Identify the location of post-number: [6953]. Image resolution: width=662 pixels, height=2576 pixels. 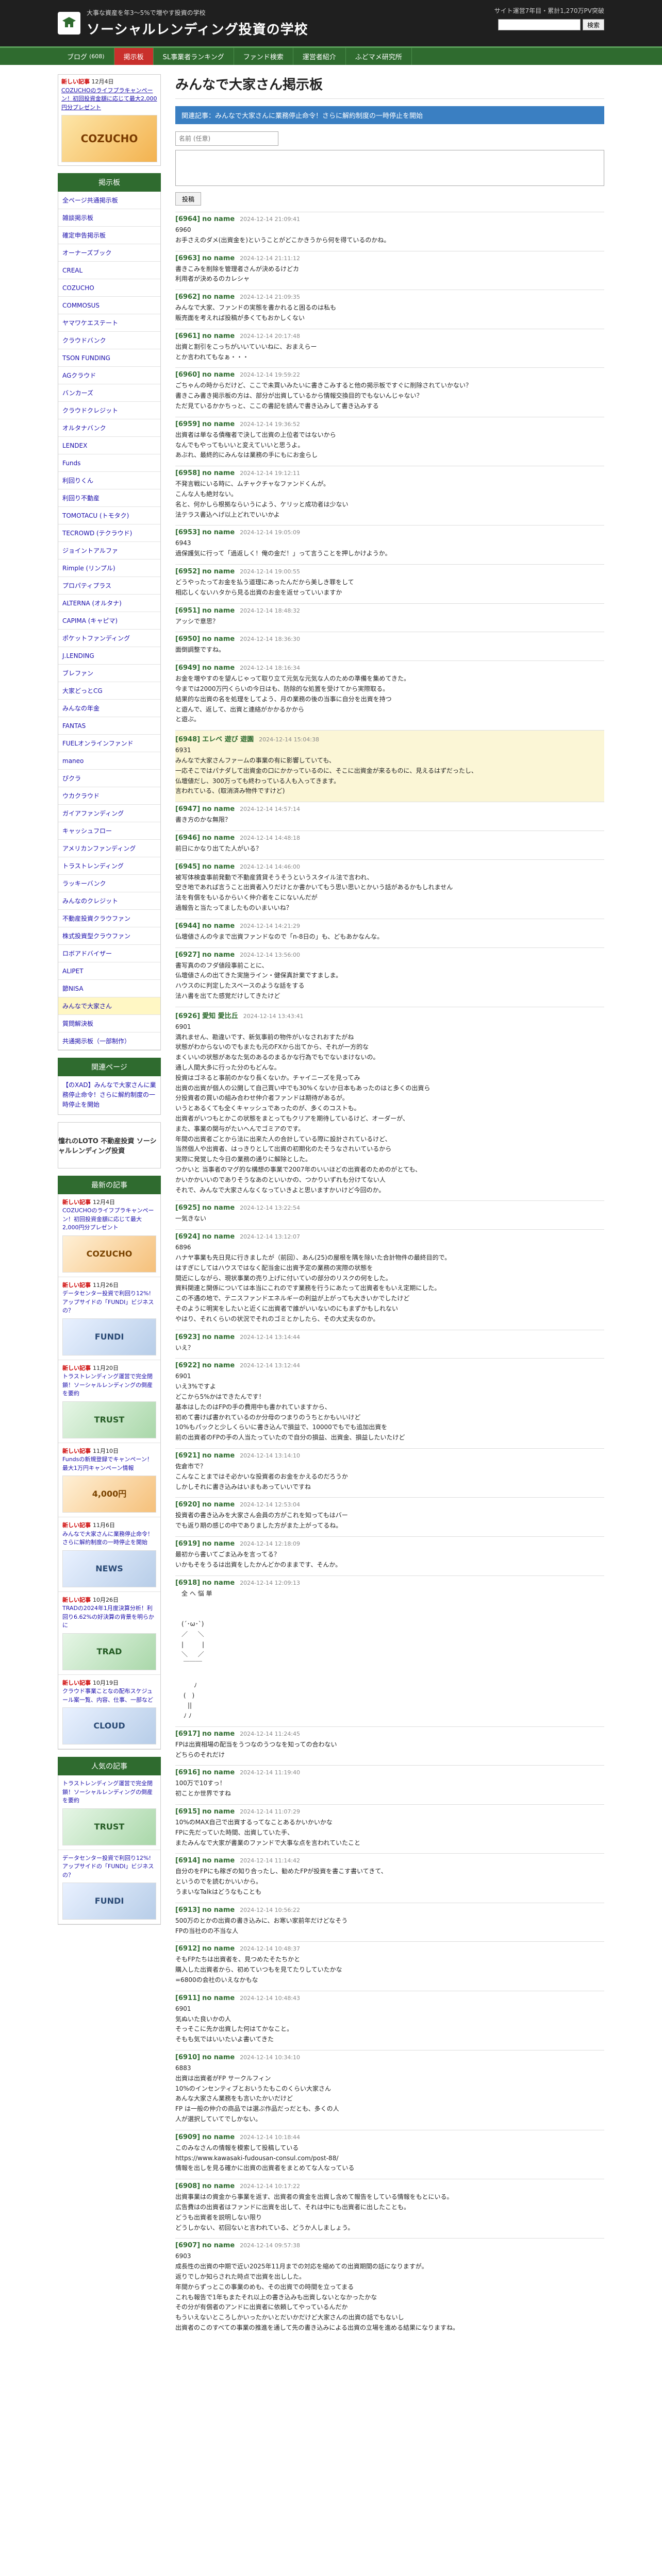
(187, 532).